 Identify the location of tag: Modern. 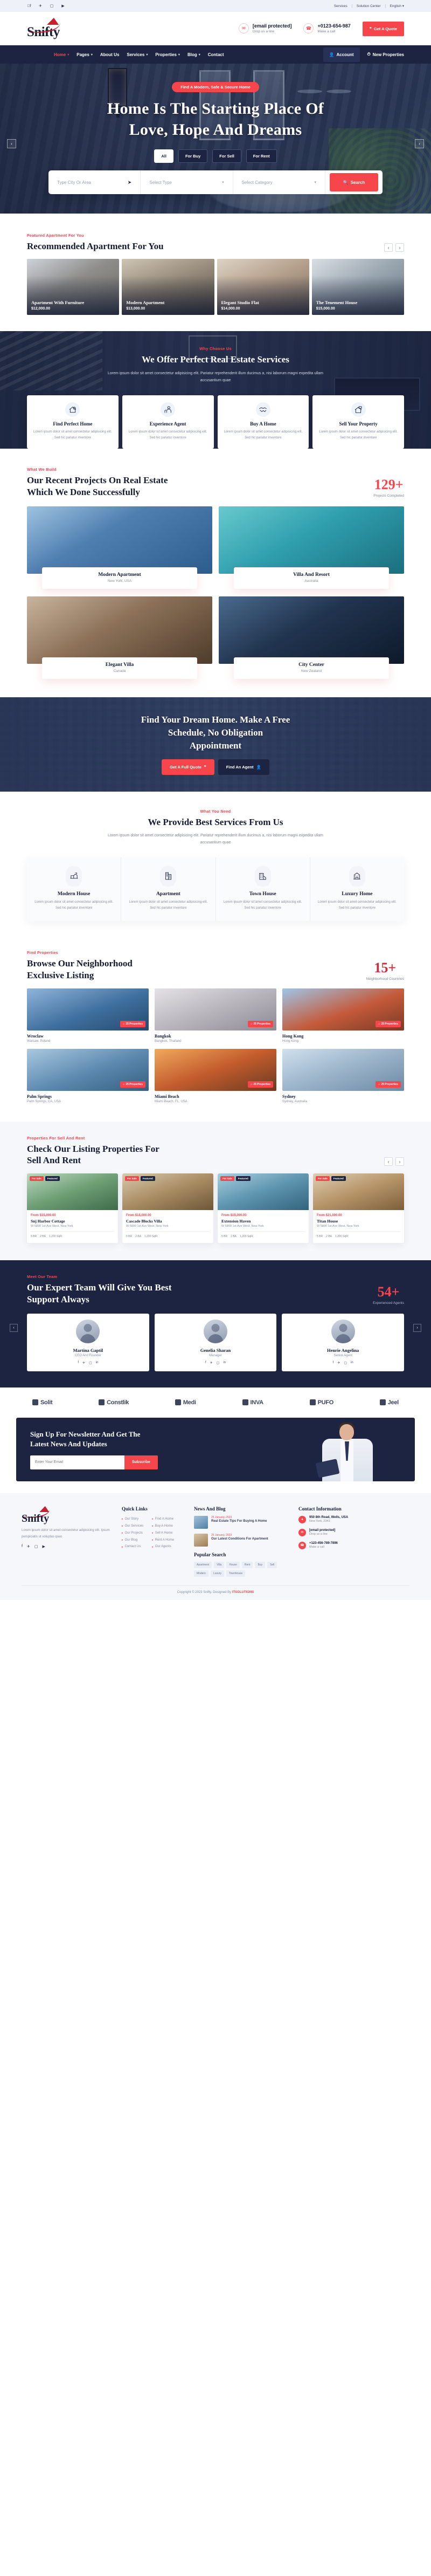
(201, 1573).